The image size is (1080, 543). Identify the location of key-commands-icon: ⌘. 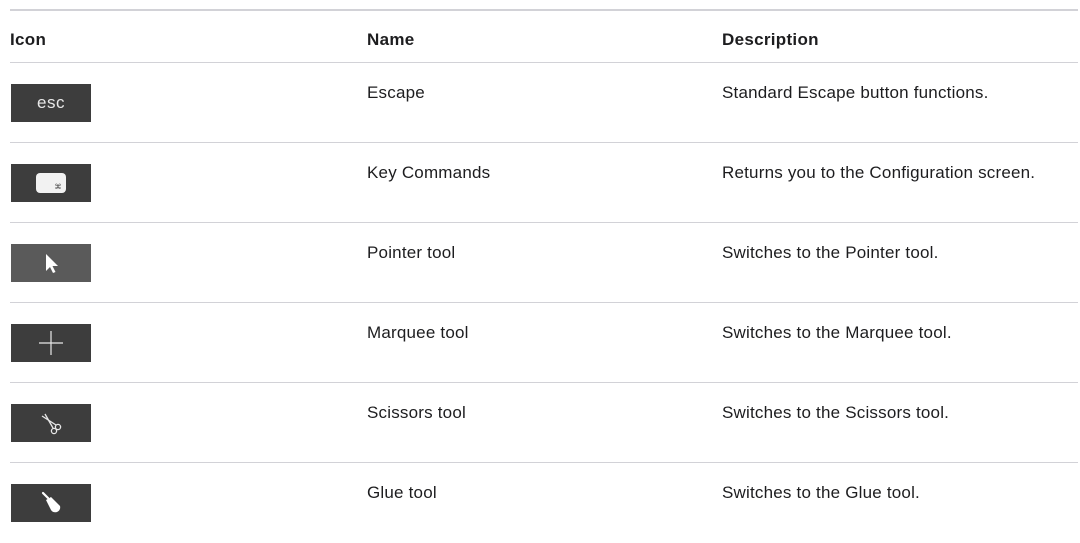
(51, 183).